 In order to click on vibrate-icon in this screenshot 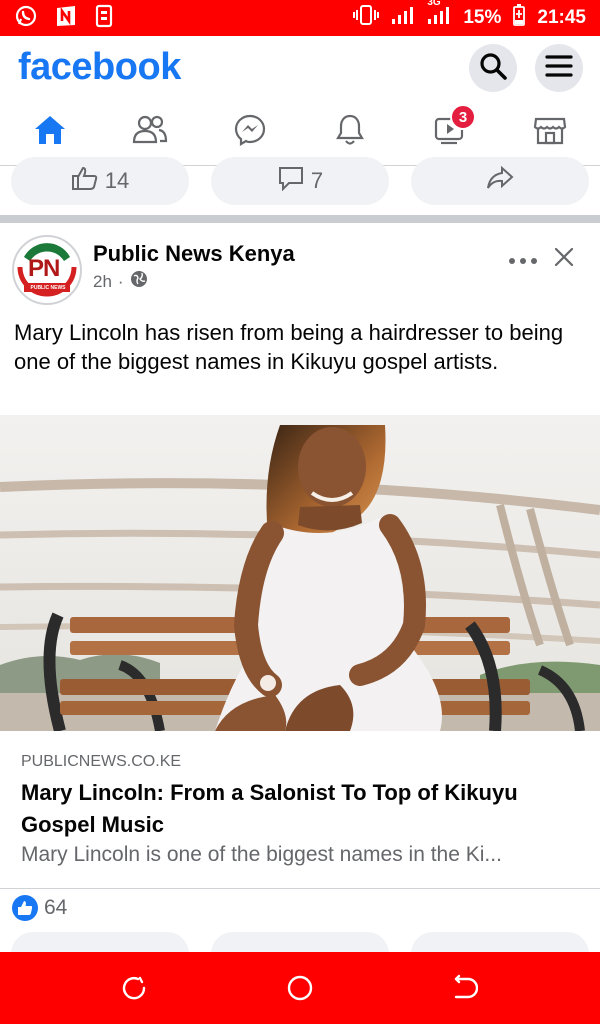, I will do `click(366, 18)`.